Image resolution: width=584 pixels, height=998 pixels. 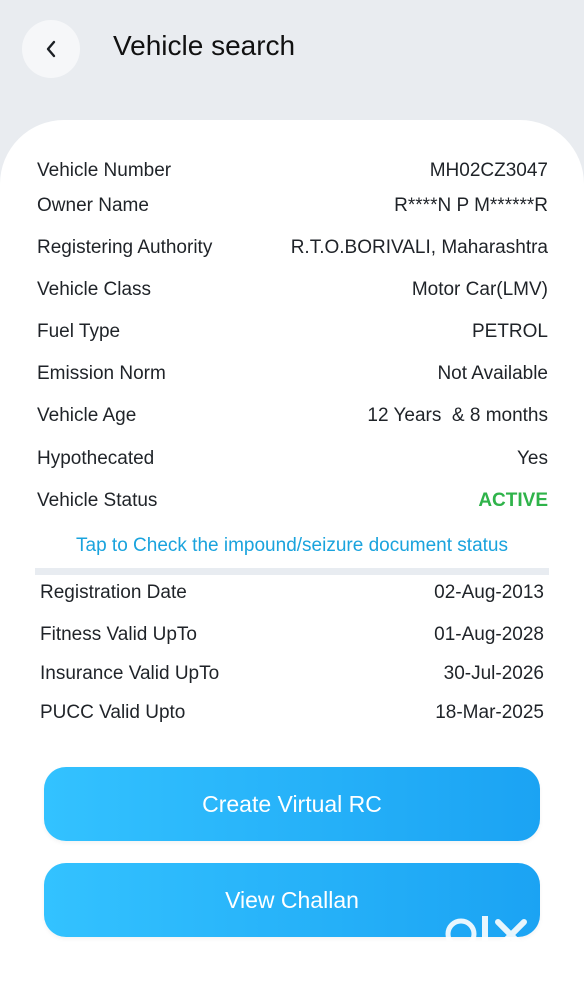 What do you see at coordinates (204, 45) in the screenshot?
I see `page-title: Vehicle search` at bounding box center [204, 45].